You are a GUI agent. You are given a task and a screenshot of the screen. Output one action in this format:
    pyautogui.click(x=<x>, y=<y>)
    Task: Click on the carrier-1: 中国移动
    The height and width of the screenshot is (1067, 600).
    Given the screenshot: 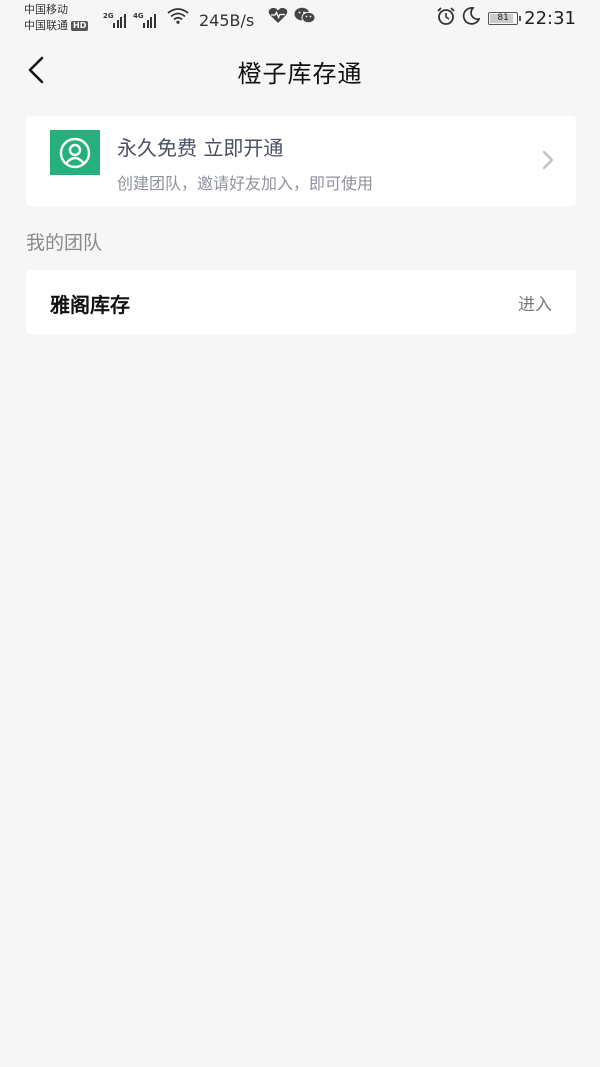 What is the action you would take?
    pyautogui.click(x=46, y=9)
    